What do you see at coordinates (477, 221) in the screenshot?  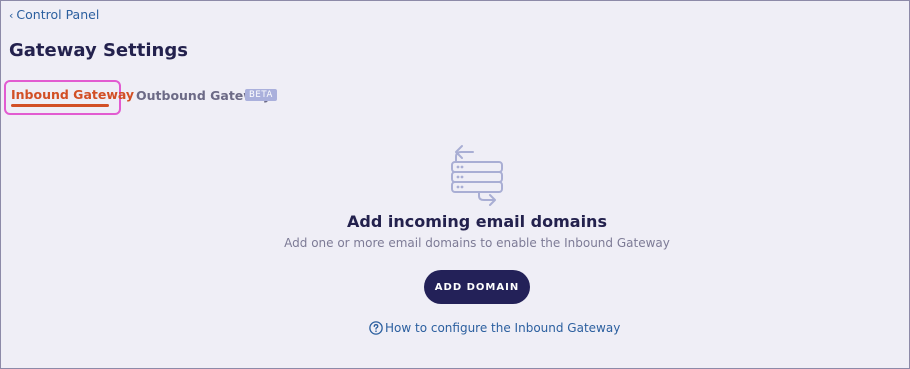 I see `empty-state-title: Add incoming email domains` at bounding box center [477, 221].